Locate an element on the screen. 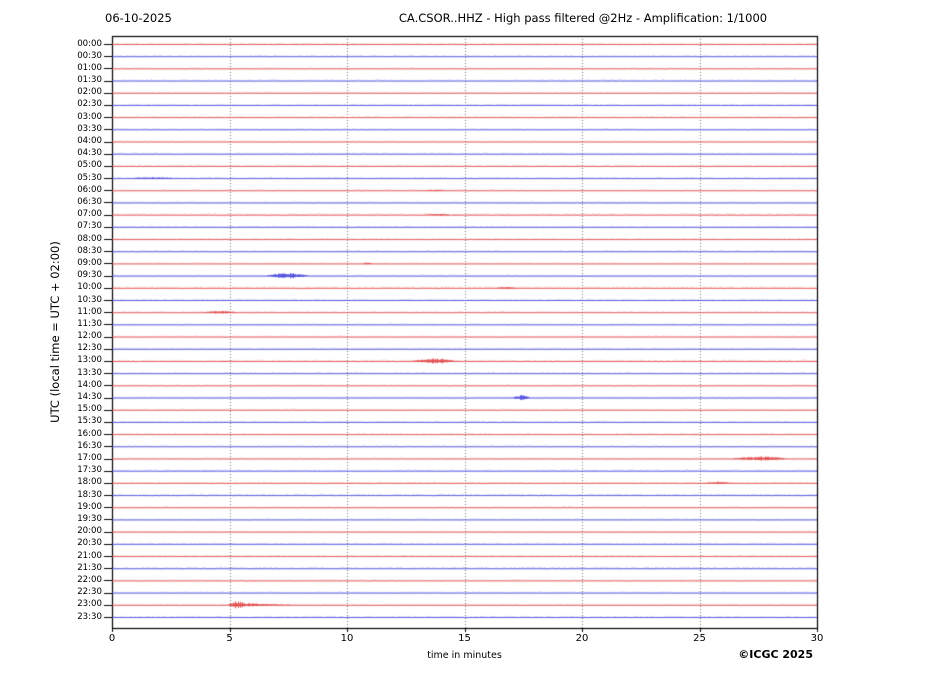 The width and height of the screenshot is (927, 696). y-tick-label: 07:00 is located at coordinates (89, 214).